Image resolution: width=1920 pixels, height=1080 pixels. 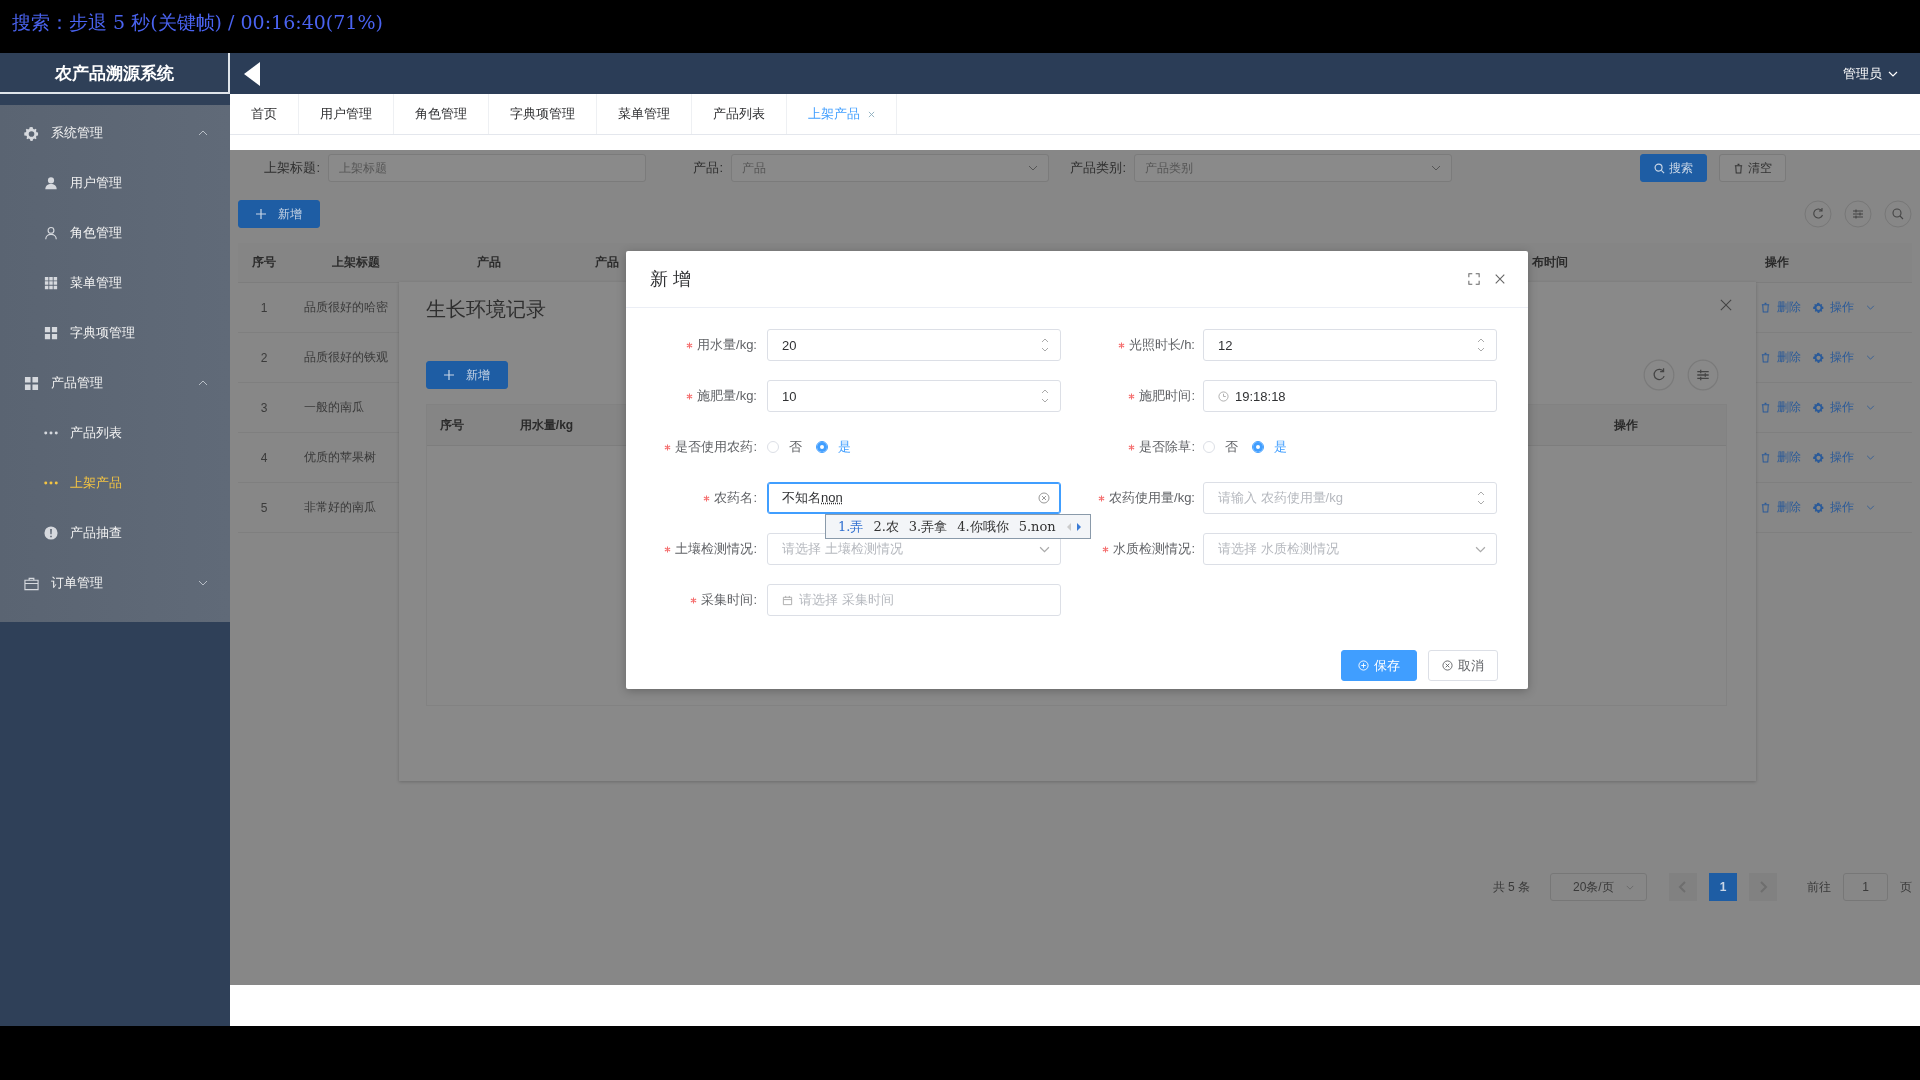 What do you see at coordinates (928, 526) in the screenshot?
I see `ime-candidate: 3.弄拿` at bounding box center [928, 526].